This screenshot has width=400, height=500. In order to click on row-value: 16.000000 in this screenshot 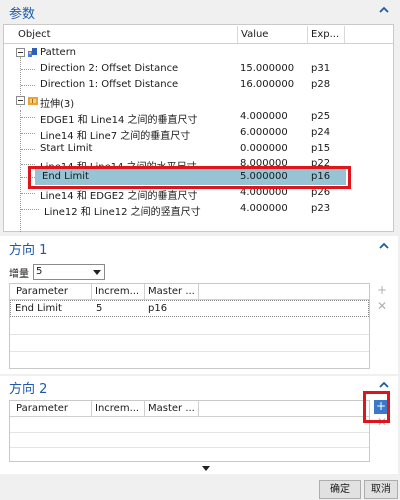, I will do `click(267, 84)`.